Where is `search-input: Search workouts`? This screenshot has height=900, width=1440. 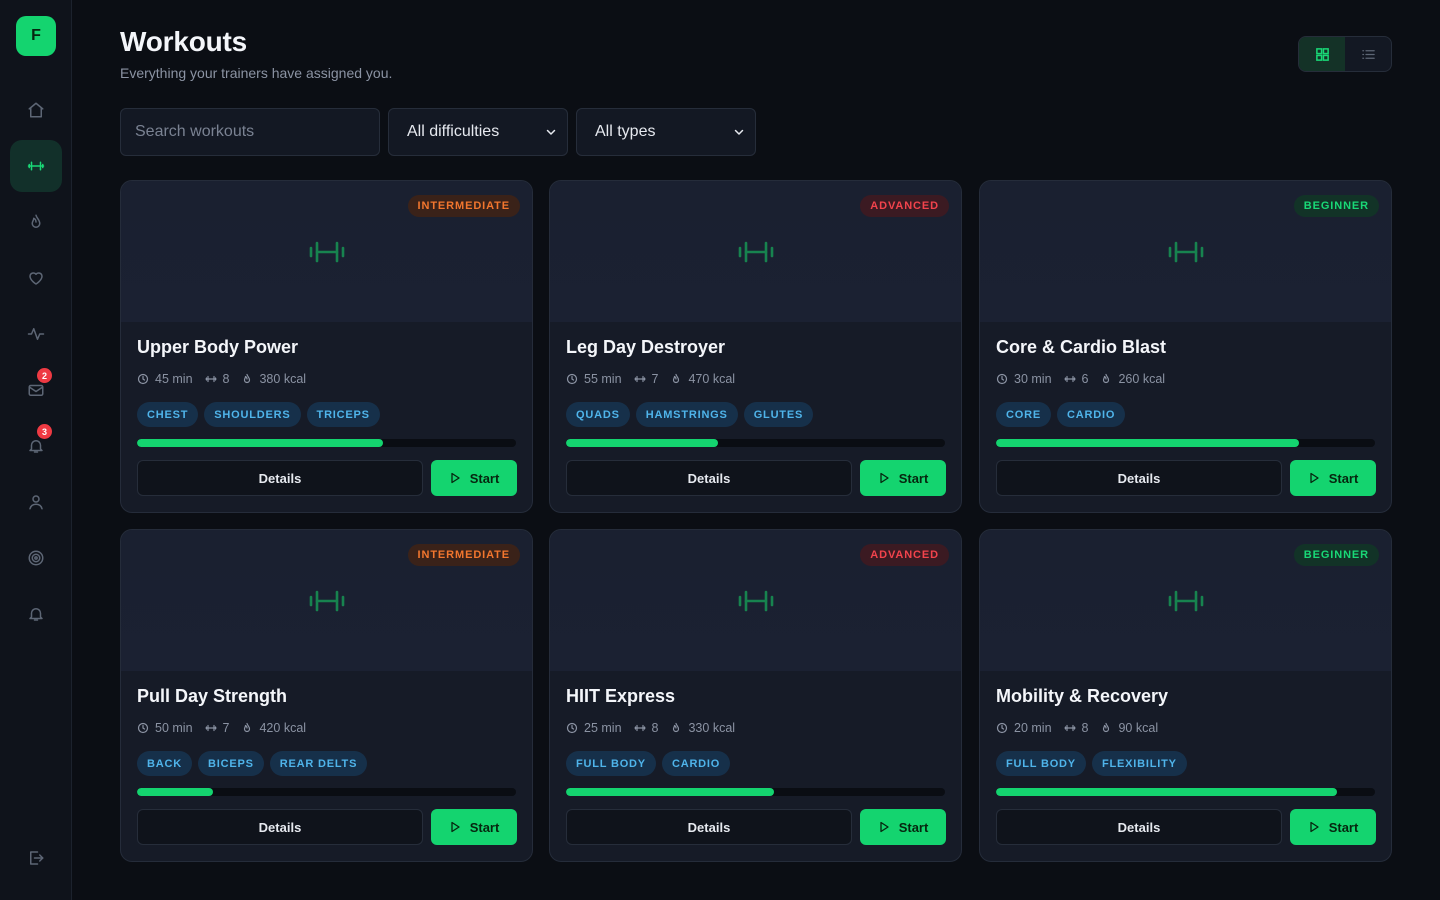 search-input: Search workouts is located at coordinates (250, 132).